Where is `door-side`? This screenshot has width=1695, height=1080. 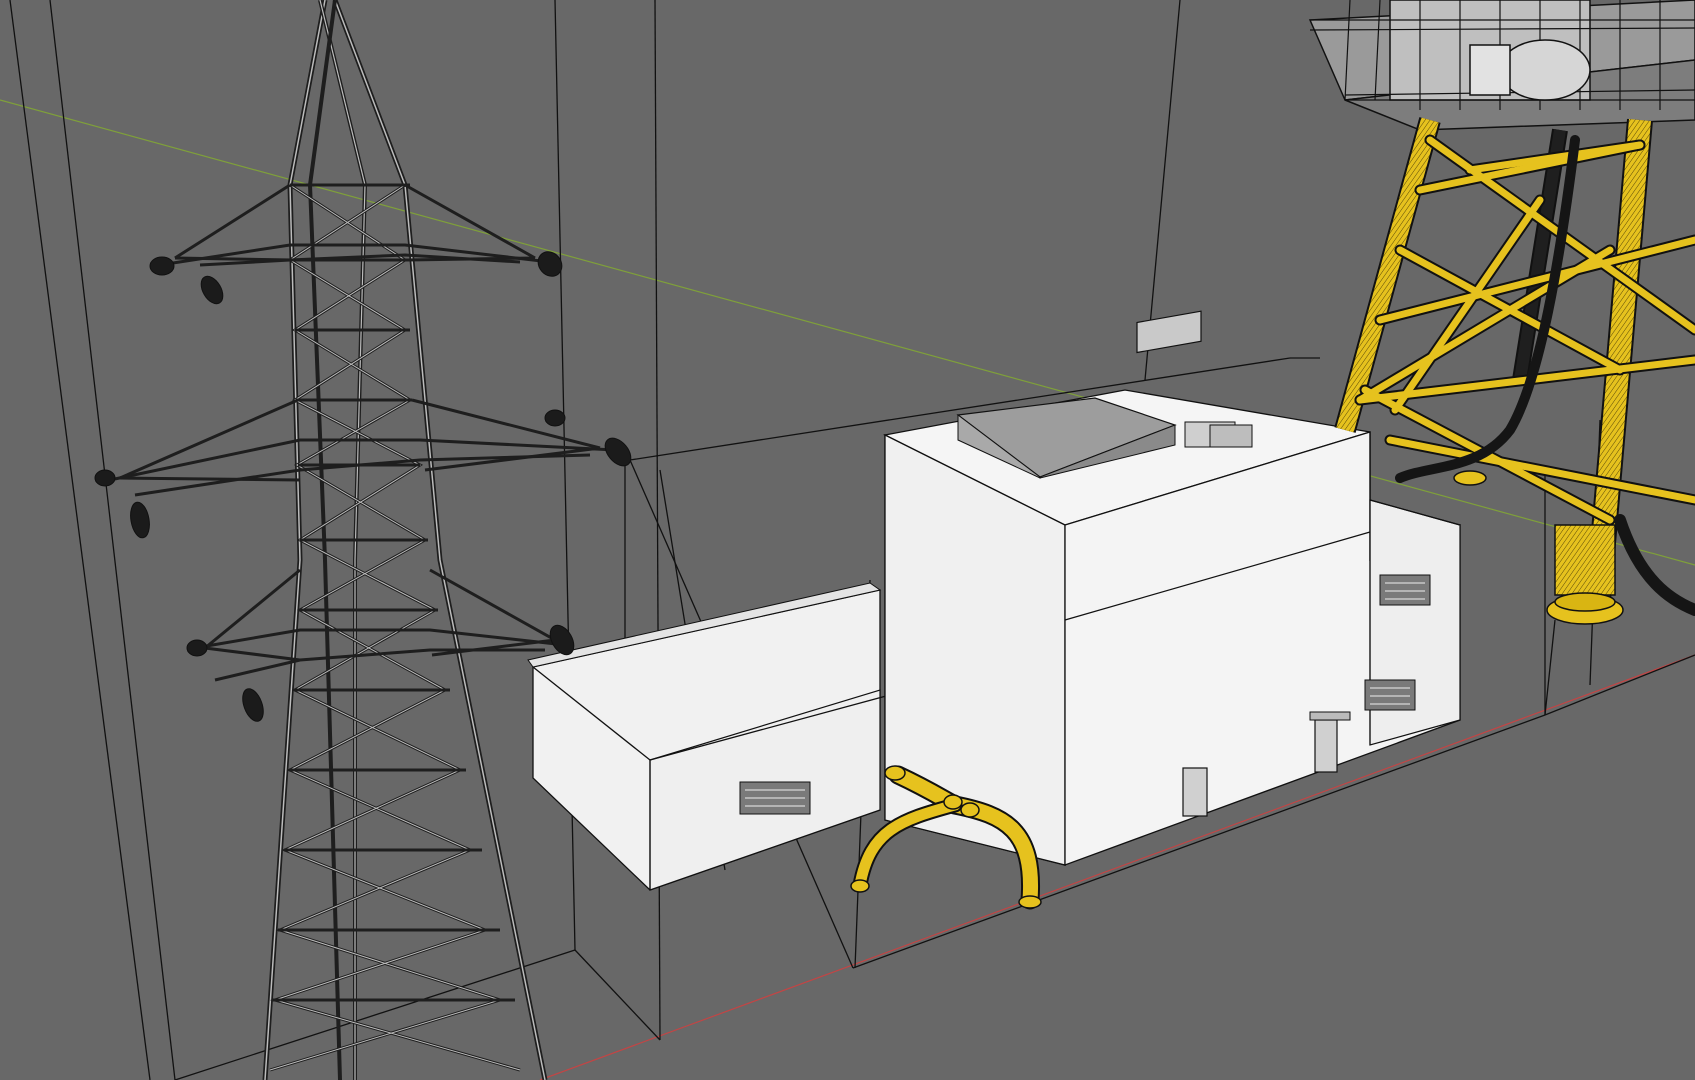
door-side is located at coordinates (1326, 746).